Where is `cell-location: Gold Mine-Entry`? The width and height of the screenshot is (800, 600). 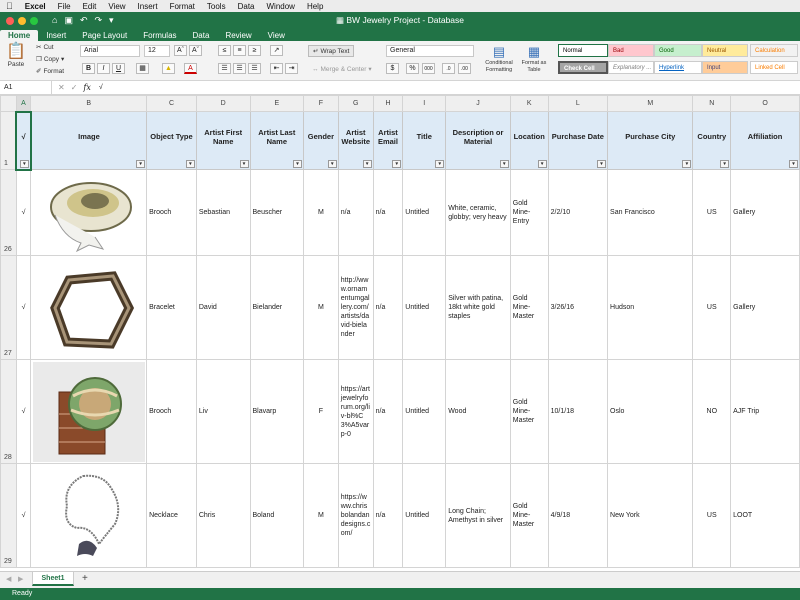 cell-location: Gold Mine-Entry is located at coordinates (529, 212).